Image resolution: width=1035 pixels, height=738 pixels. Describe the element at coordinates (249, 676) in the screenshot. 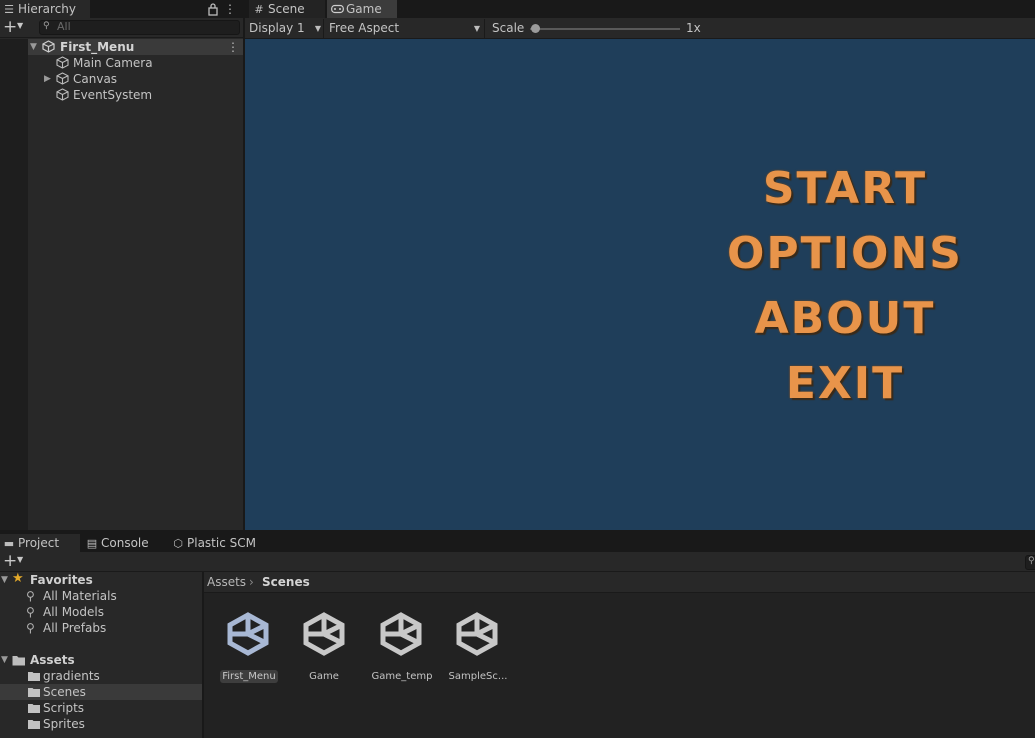

I see `asset-label: First_Menu` at that location.